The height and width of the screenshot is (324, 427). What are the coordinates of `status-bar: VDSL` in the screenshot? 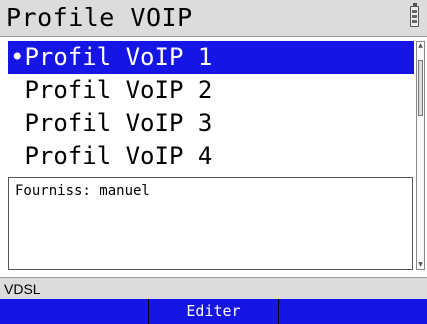 It's located at (213, 288).